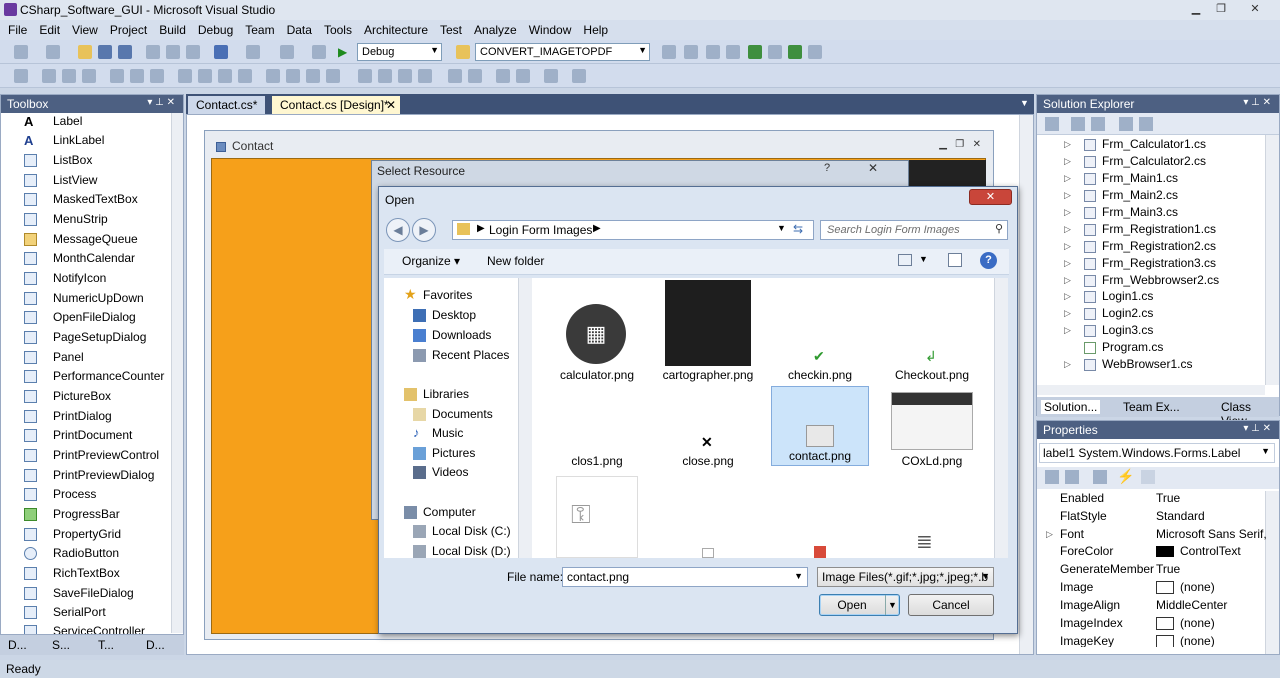 This screenshot has width=1280, height=678. I want to click on toolbox-item-performancecounter: PerformanceCounter, so click(99, 376).